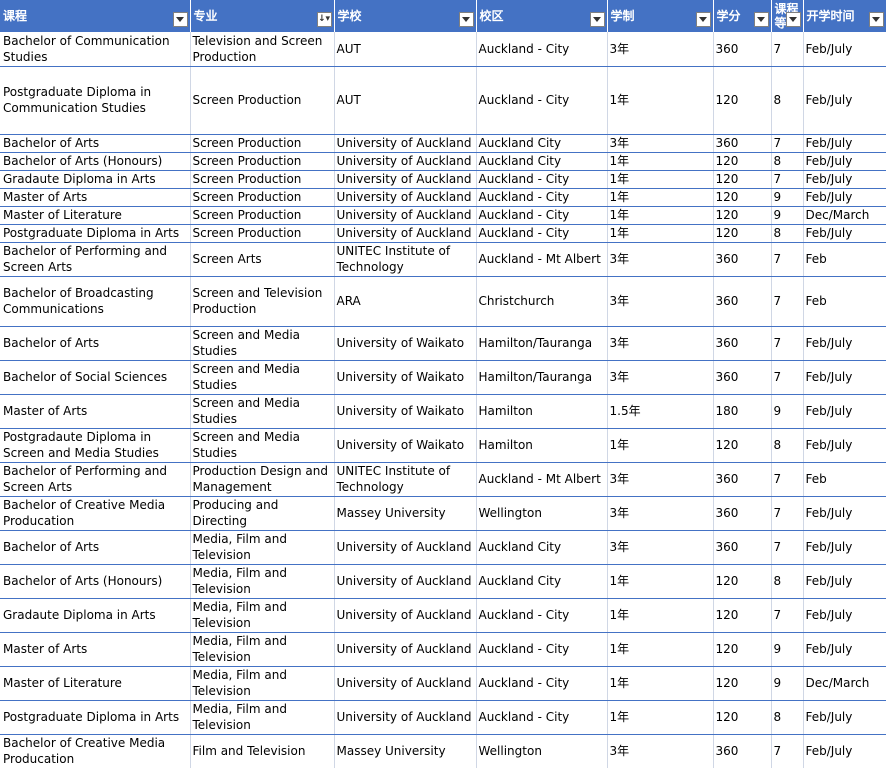  Describe the element at coordinates (542, 547) in the screenshot. I see `table-cell: Auckland City` at that location.